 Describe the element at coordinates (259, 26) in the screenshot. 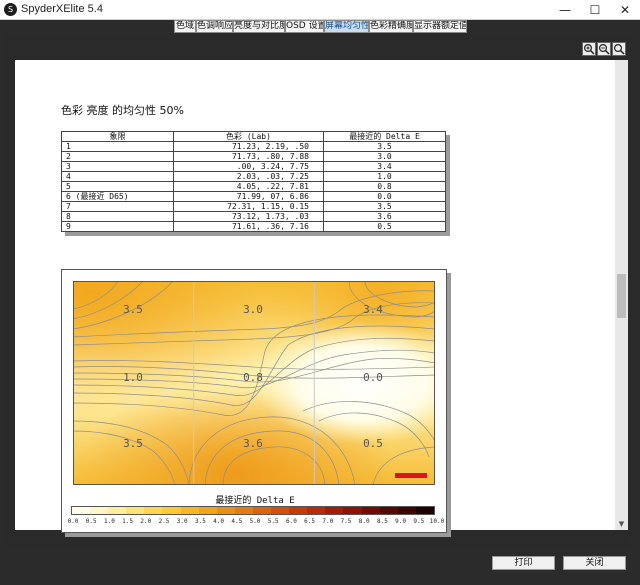

I see `tab-brightness-contrast: 亮度与对比度` at that location.